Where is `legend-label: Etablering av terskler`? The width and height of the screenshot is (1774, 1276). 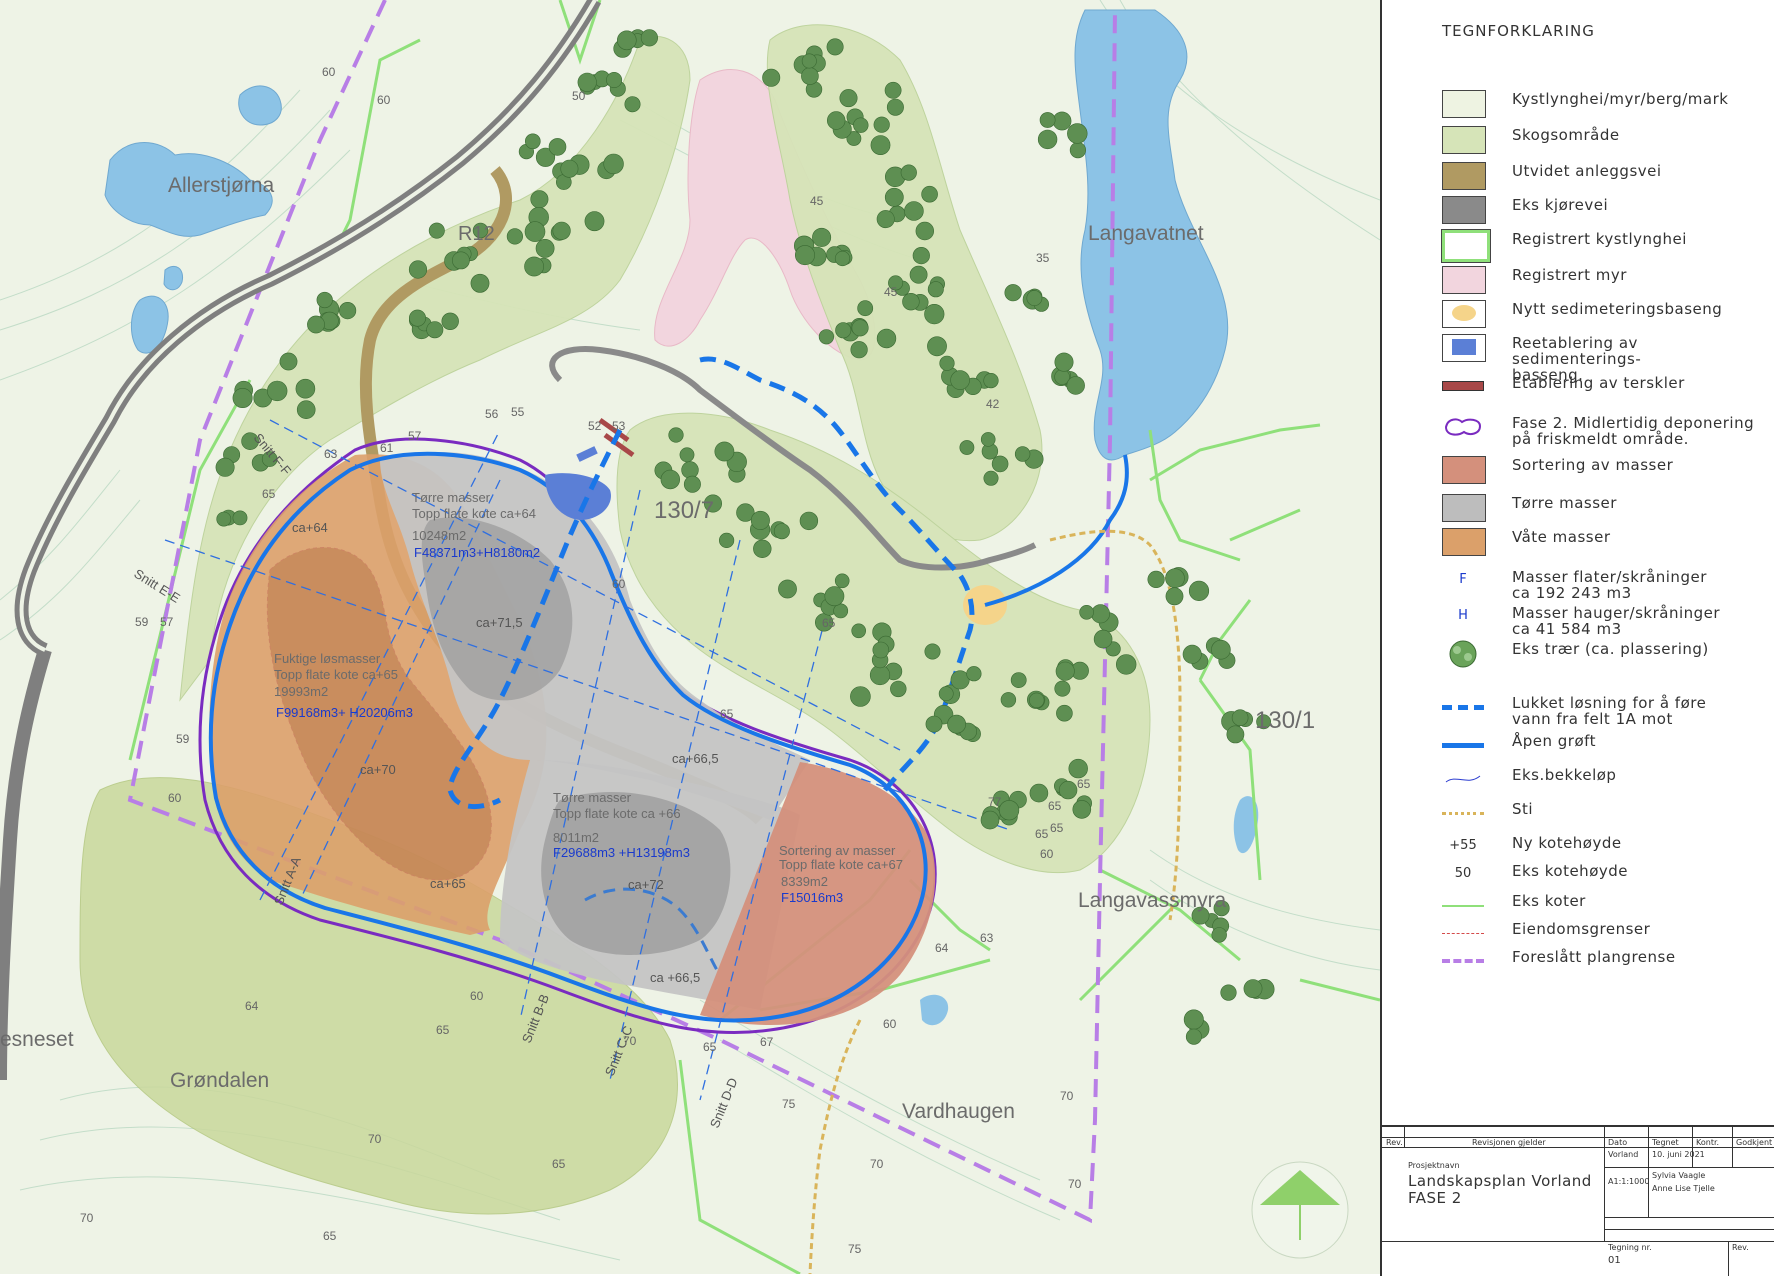
legend-label: Etablering av terskler is located at coordinates (1598, 383).